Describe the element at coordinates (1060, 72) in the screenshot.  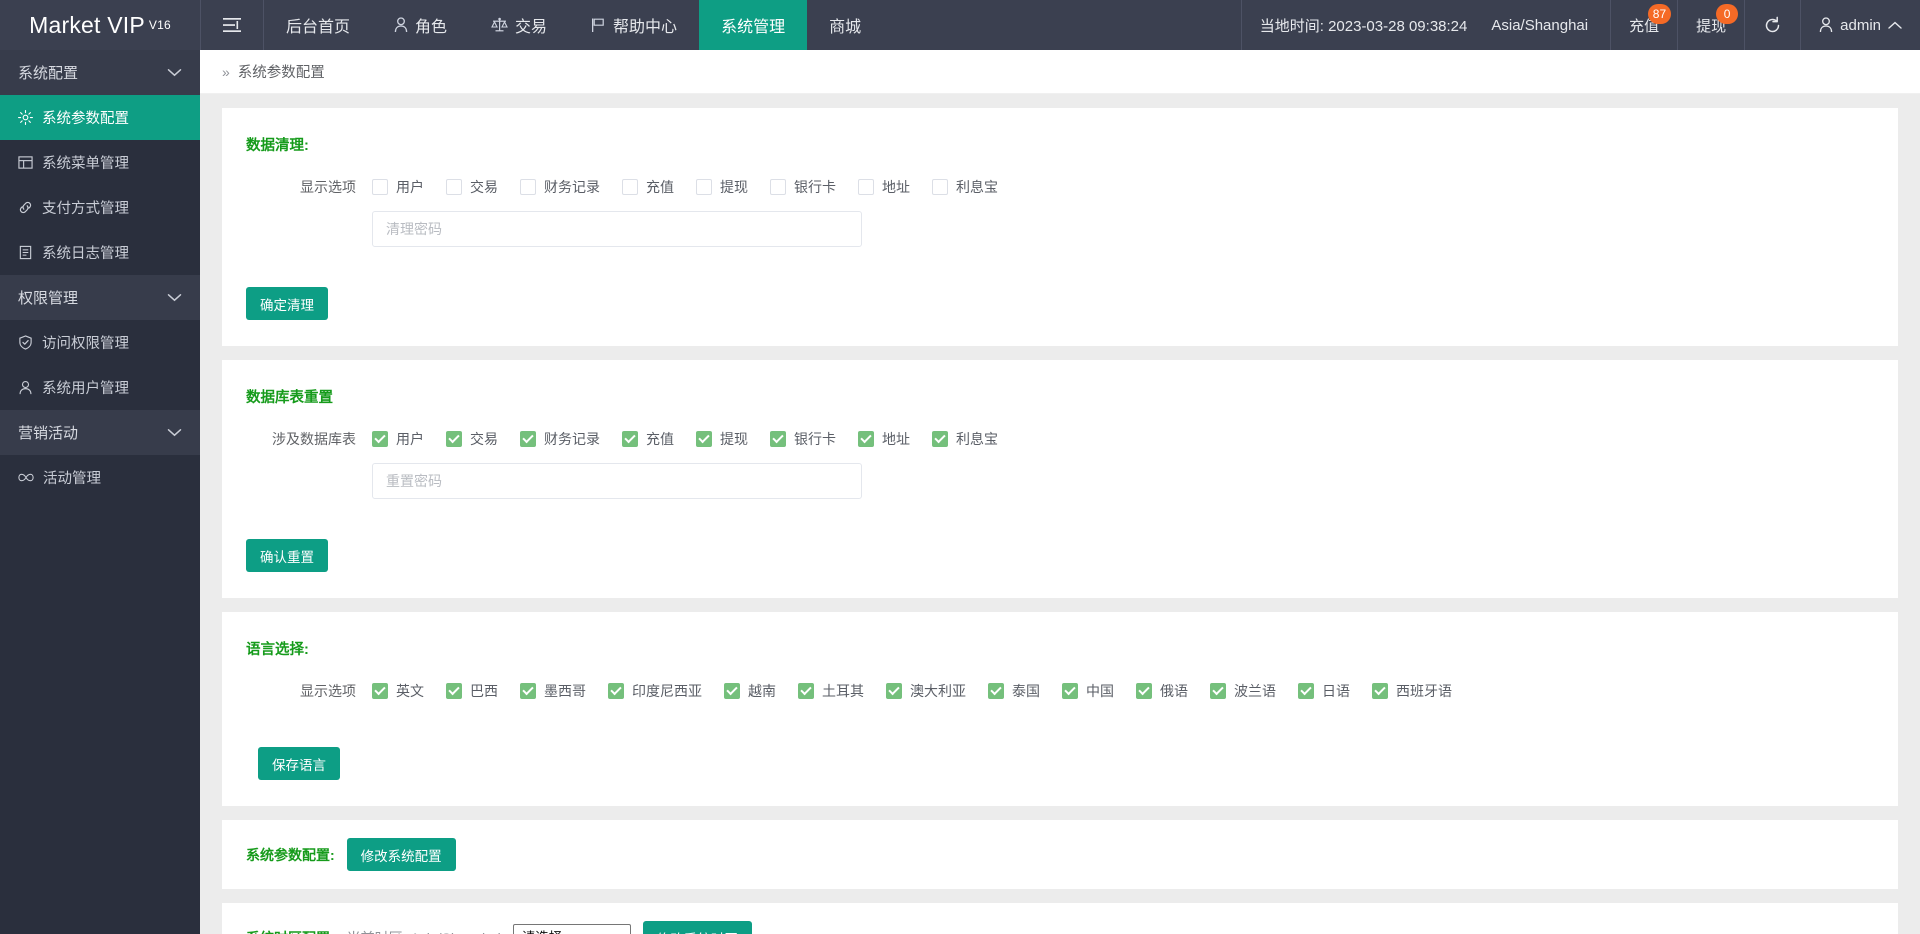
I see `breadcrumb: » 系统参数配置` at that location.